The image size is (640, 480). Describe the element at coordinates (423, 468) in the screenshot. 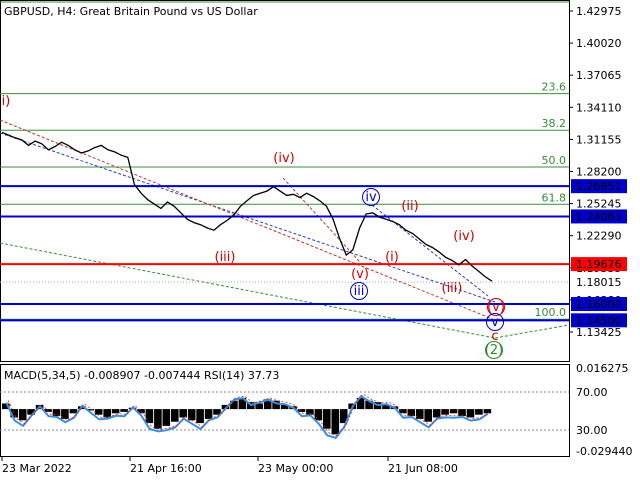

I see `time-tick-label-3: 21 Jun 08:00` at that location.